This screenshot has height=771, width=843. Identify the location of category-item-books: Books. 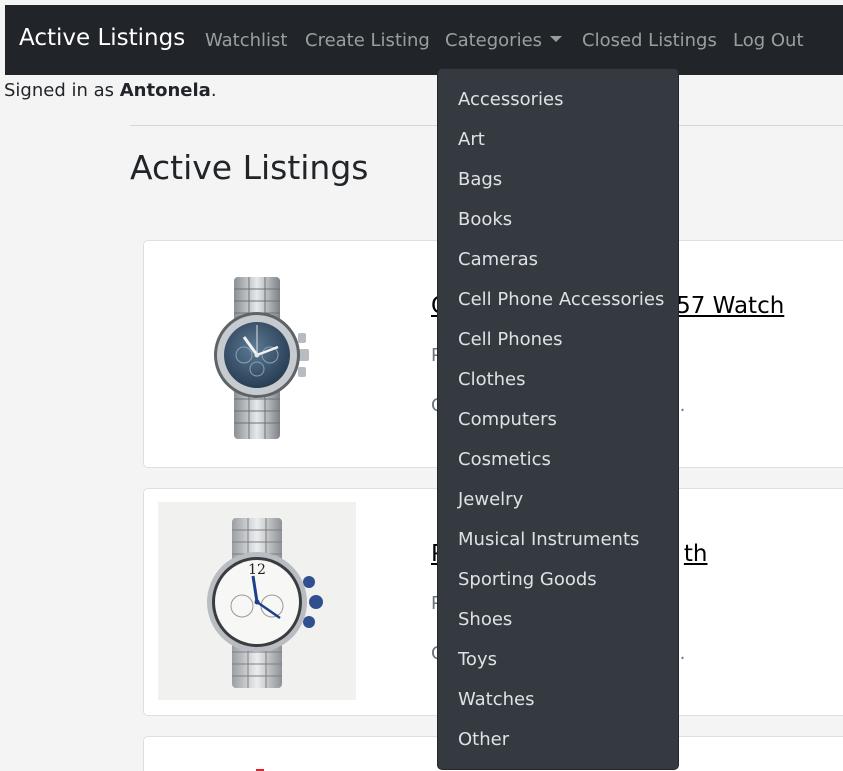
(485, 219).